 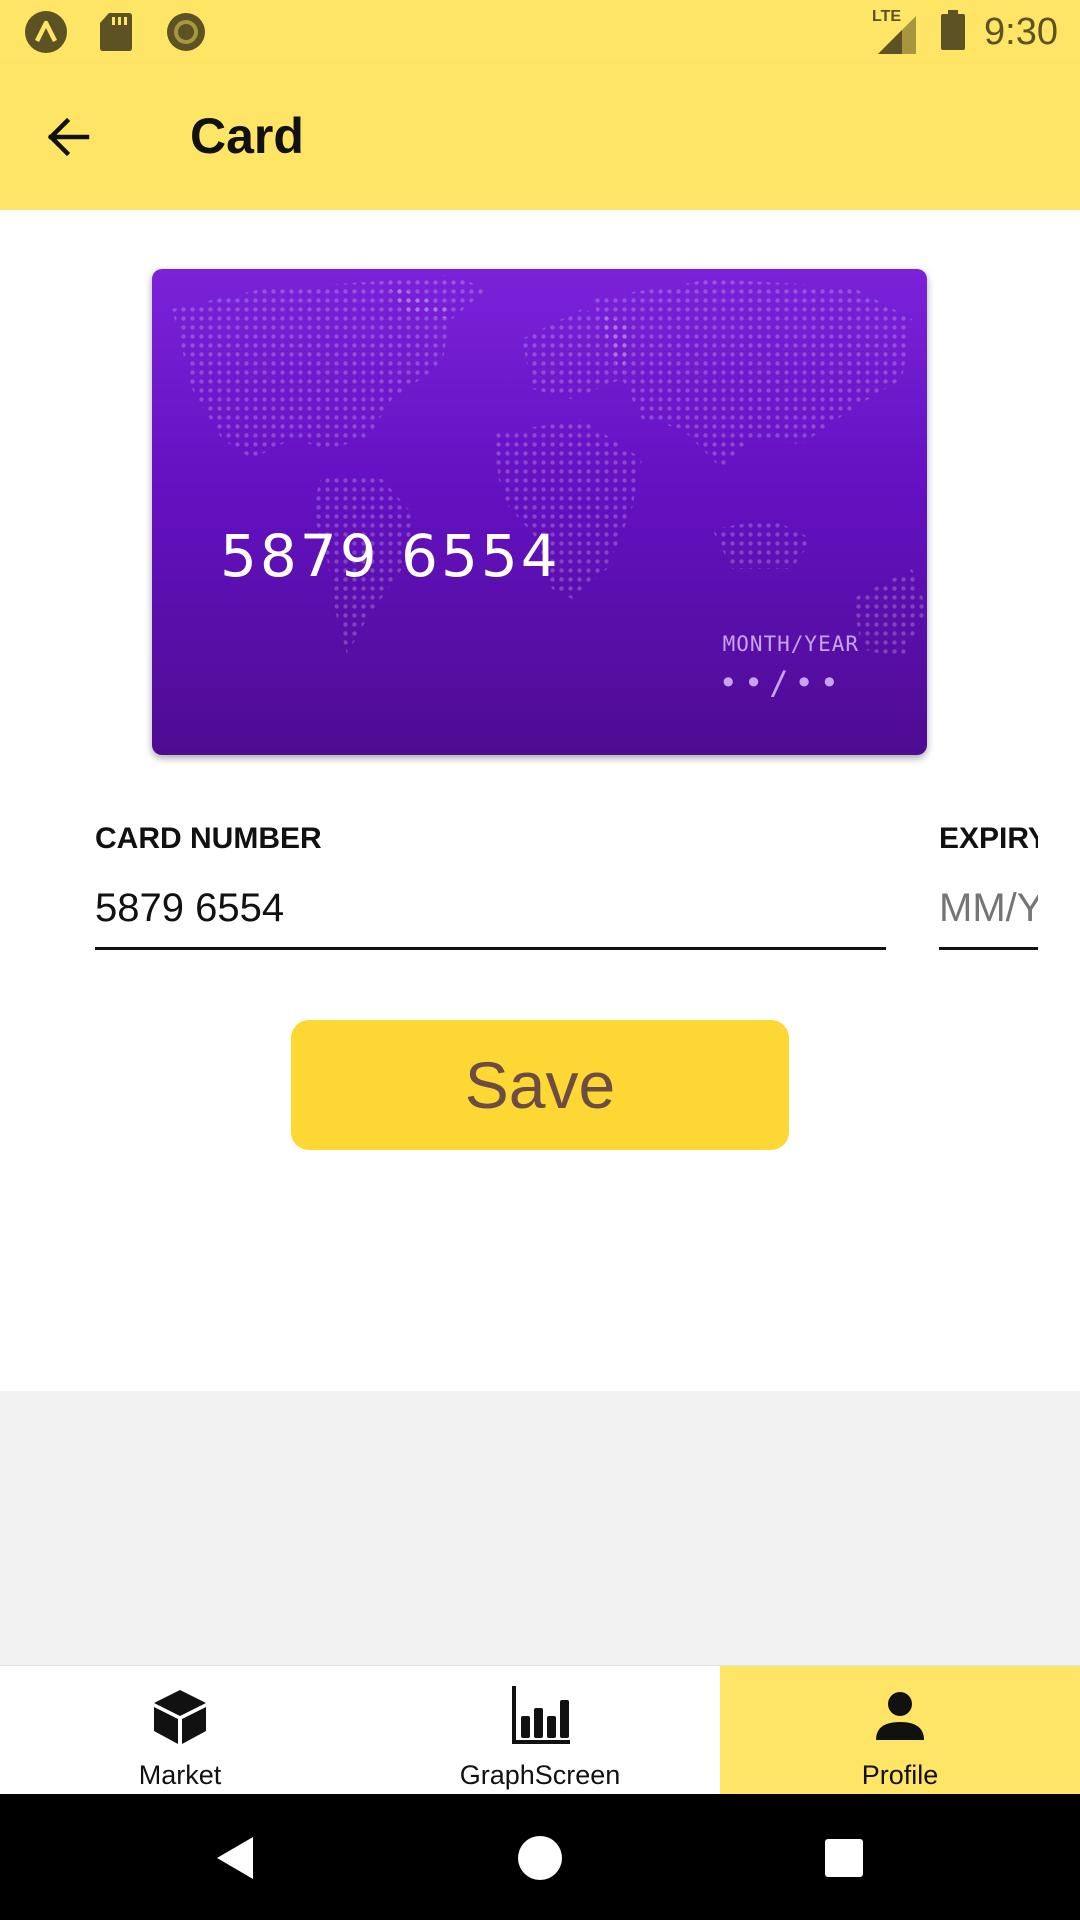 I want to click on back-triangle-icon, so click(x=236, y=1858).